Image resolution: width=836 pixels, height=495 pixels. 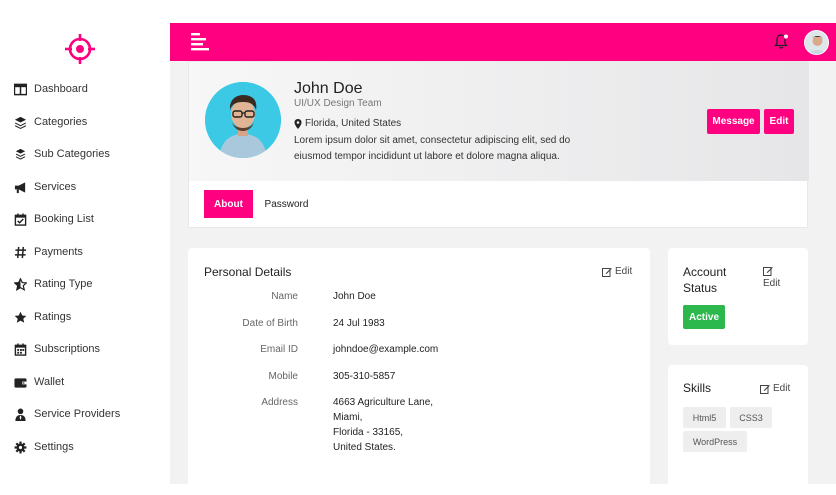 What do you see at coordinates (704, 280) in the screenshot?
I see `account-status-title: Account Status` at bounding box center [704, 280].